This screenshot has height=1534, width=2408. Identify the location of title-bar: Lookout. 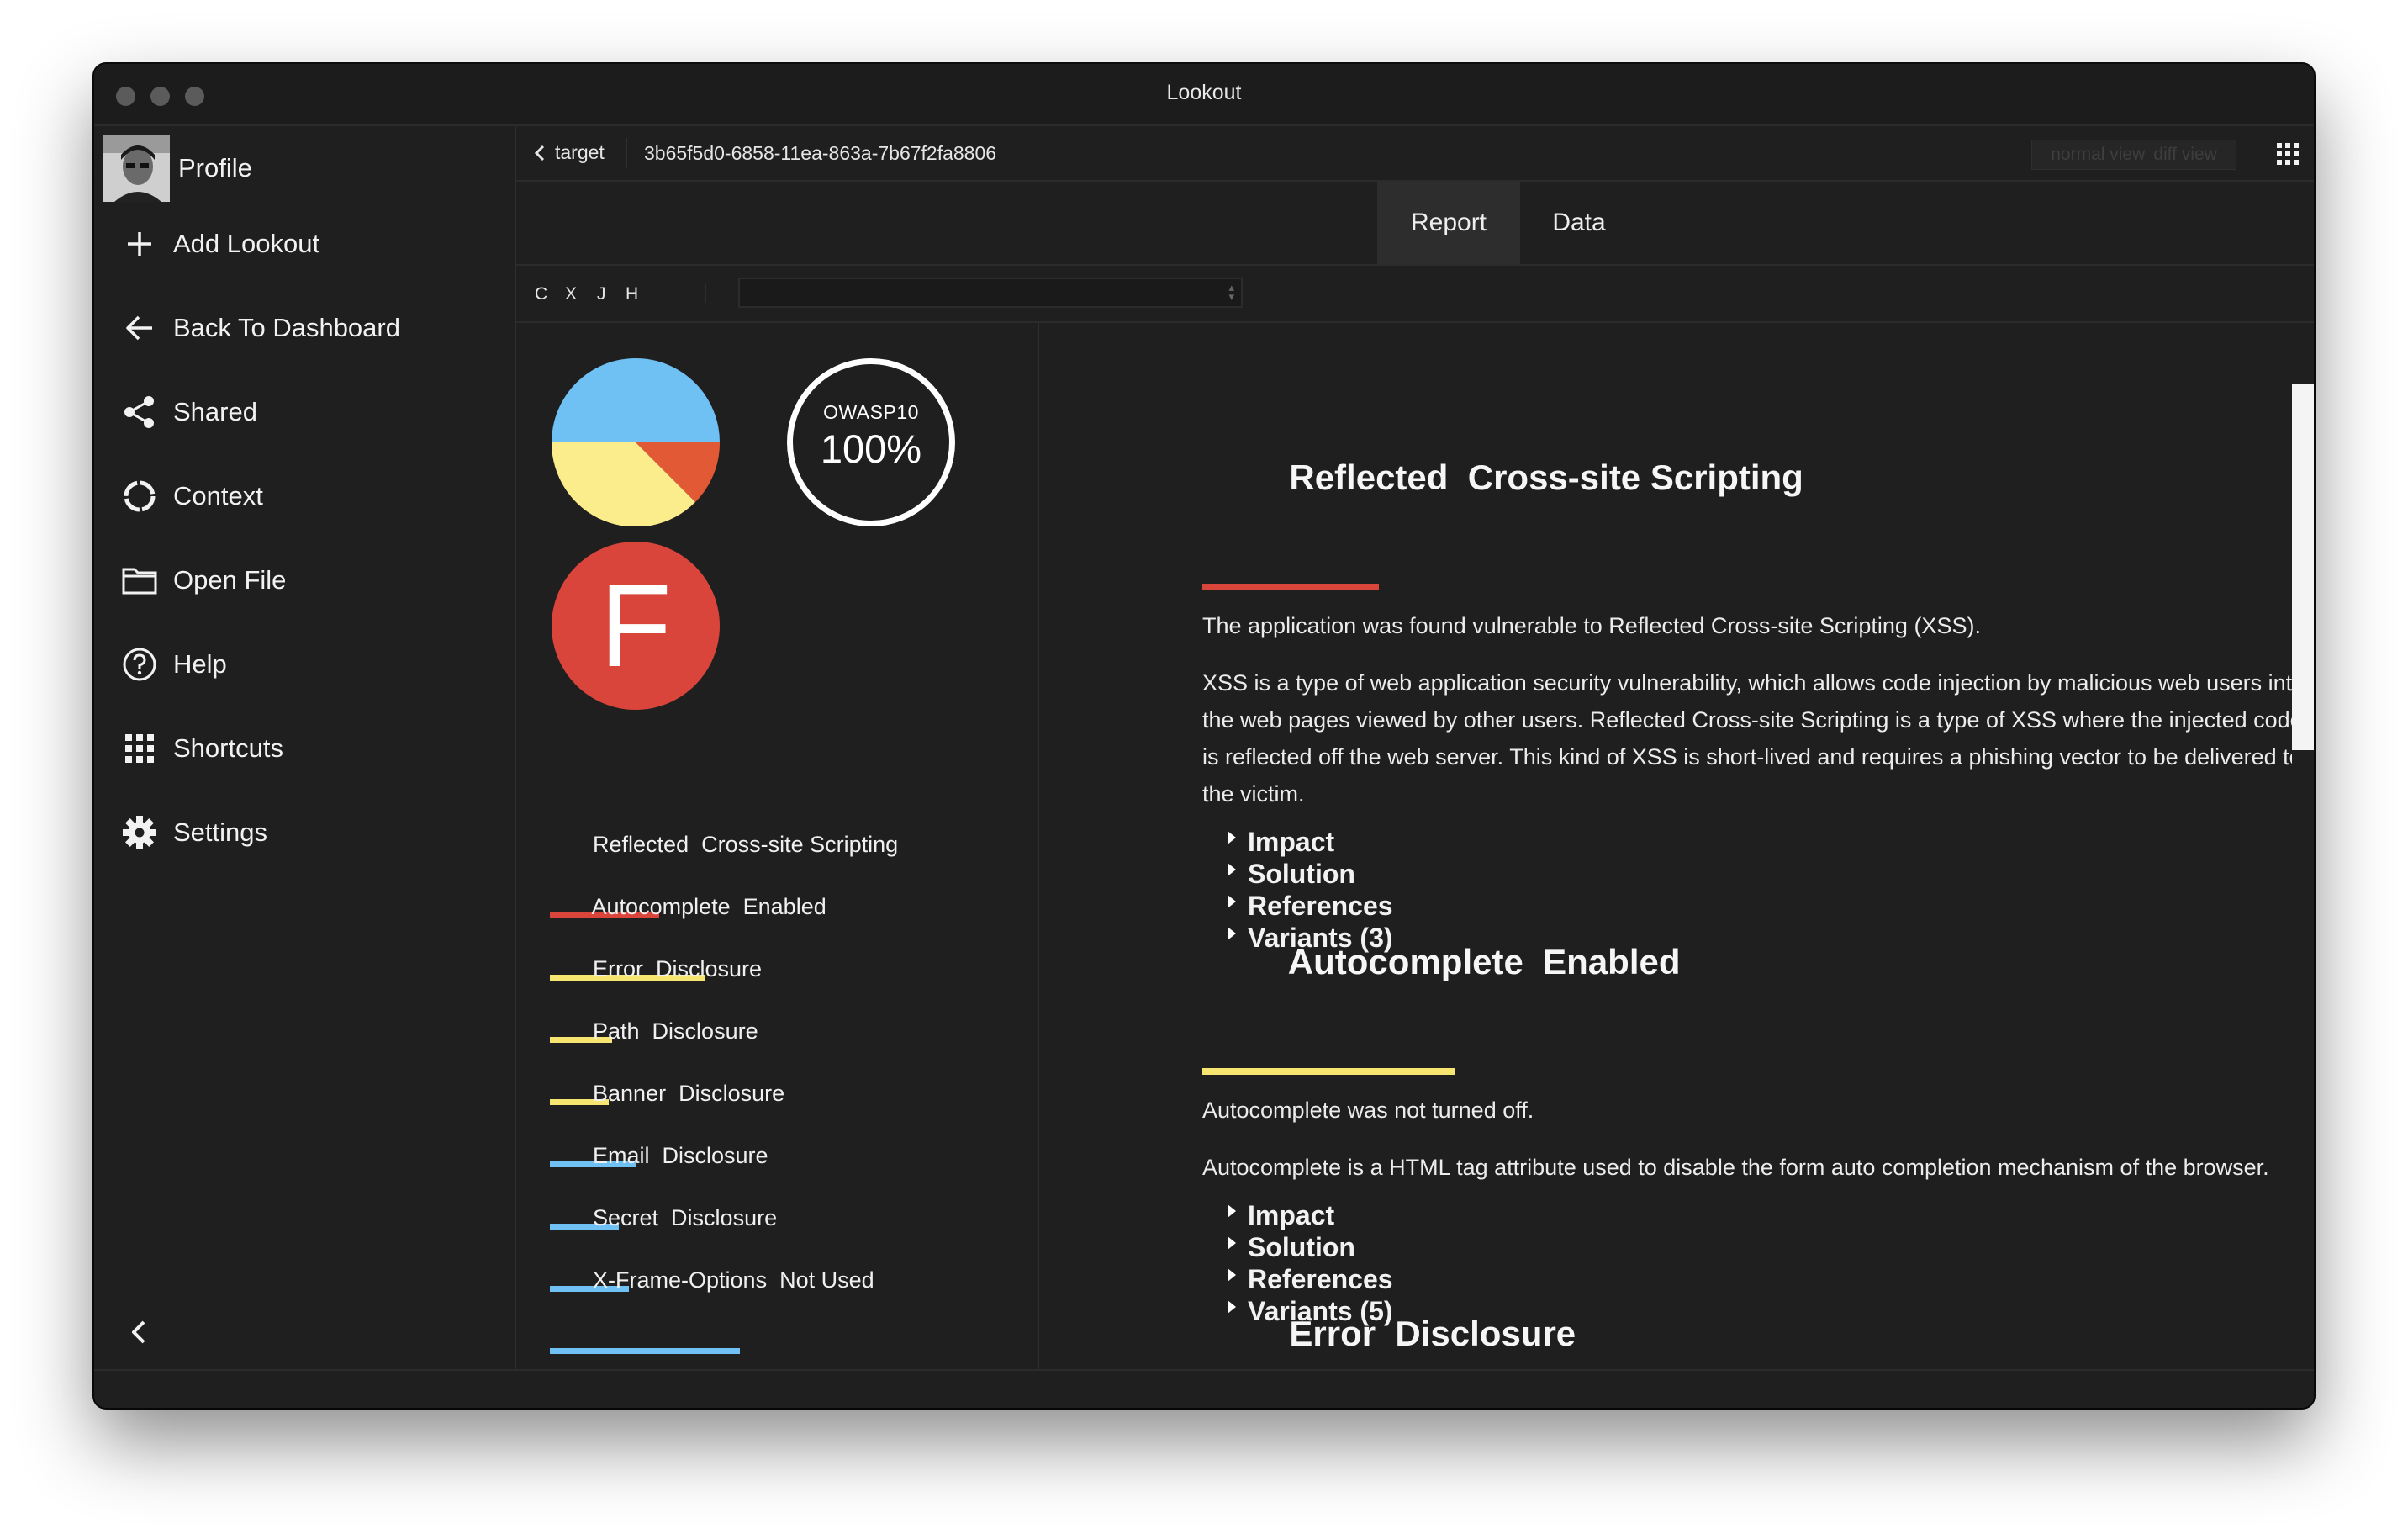
(1204, 95).